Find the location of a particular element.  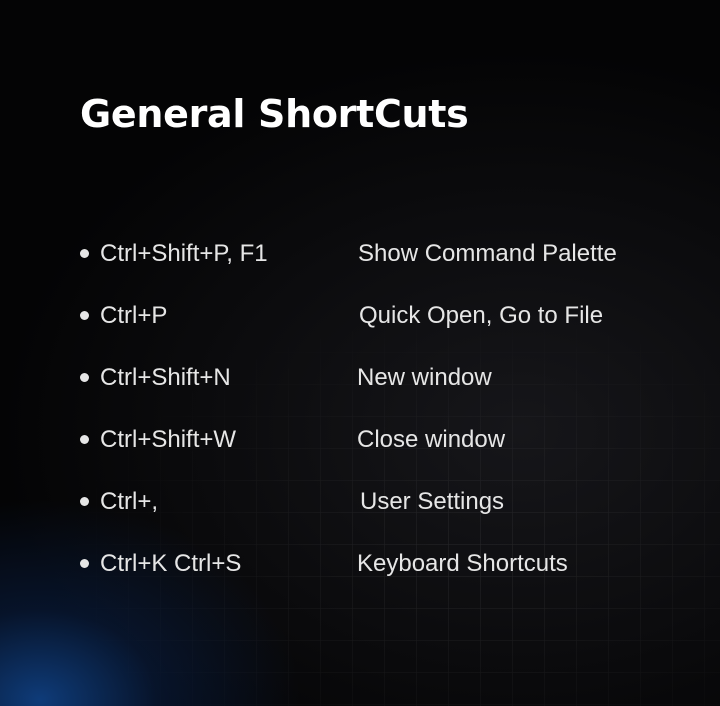

shortcut-keys: Ctrl+, is located at coordinates (129, 501).